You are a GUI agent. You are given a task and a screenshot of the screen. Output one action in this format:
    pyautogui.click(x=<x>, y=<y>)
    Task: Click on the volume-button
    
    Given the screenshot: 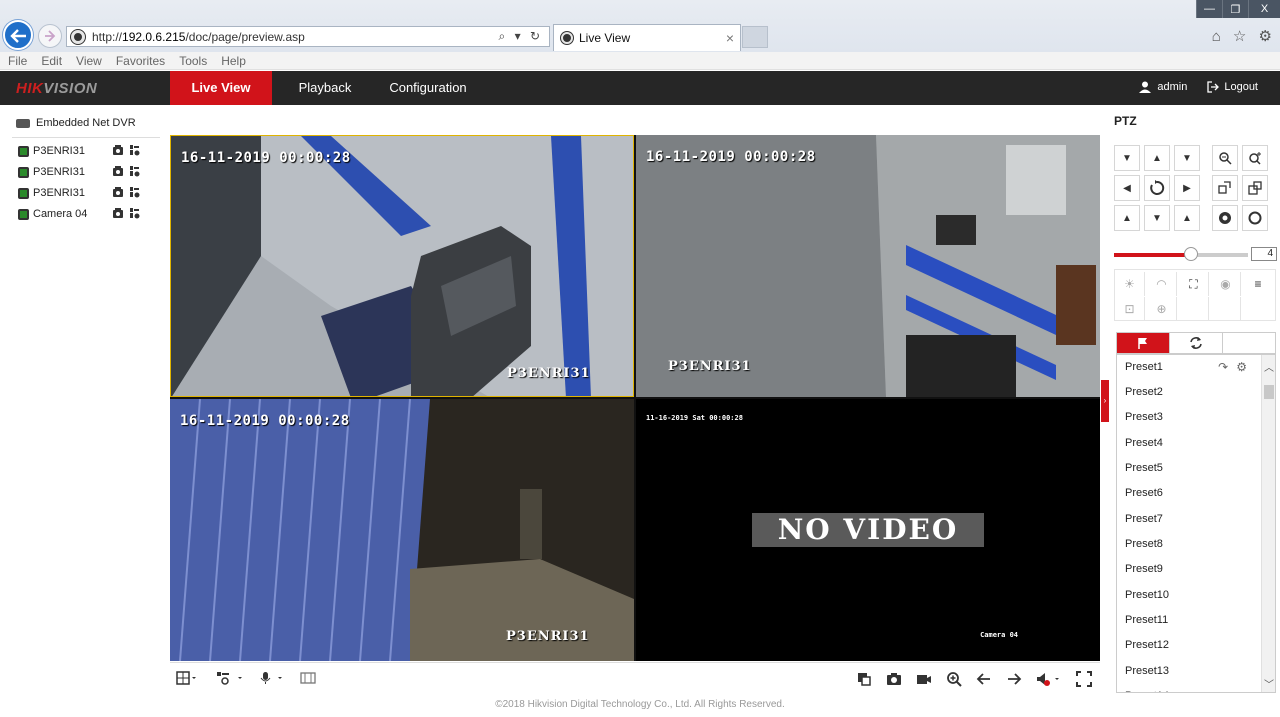 What is the action you would take?
    pyautogui.click(x=1049, y=679)
    